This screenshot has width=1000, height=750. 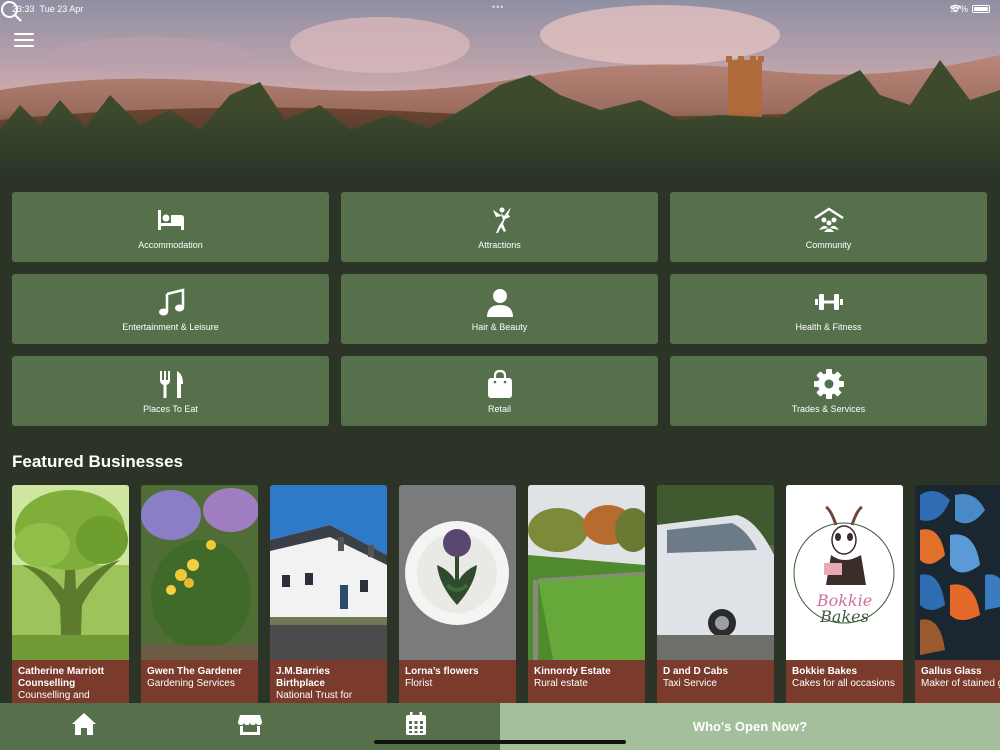 I want to click on featured-section-title: Featured Businesses, so click(x=98, y=461).